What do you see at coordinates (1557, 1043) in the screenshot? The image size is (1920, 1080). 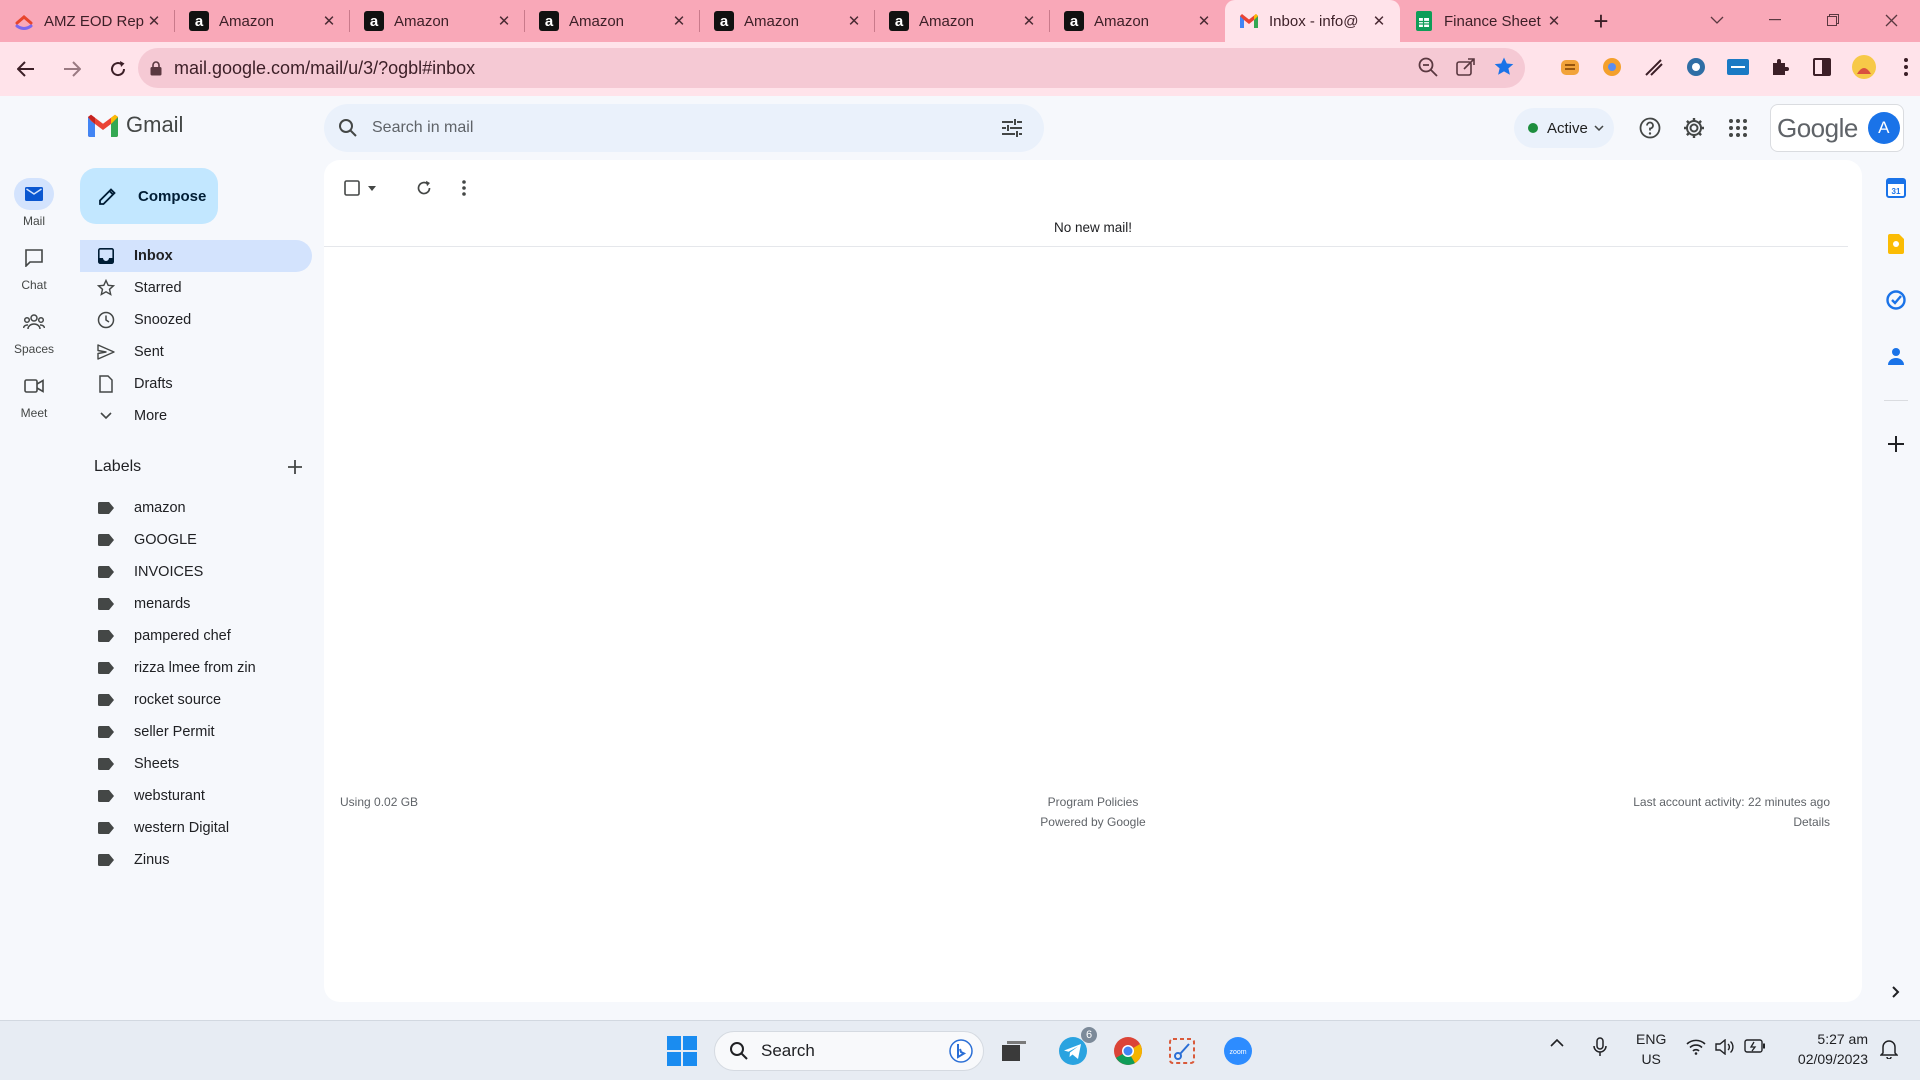 I see `show-hidden-icons-icon` at bounding box center [1557, 1043].